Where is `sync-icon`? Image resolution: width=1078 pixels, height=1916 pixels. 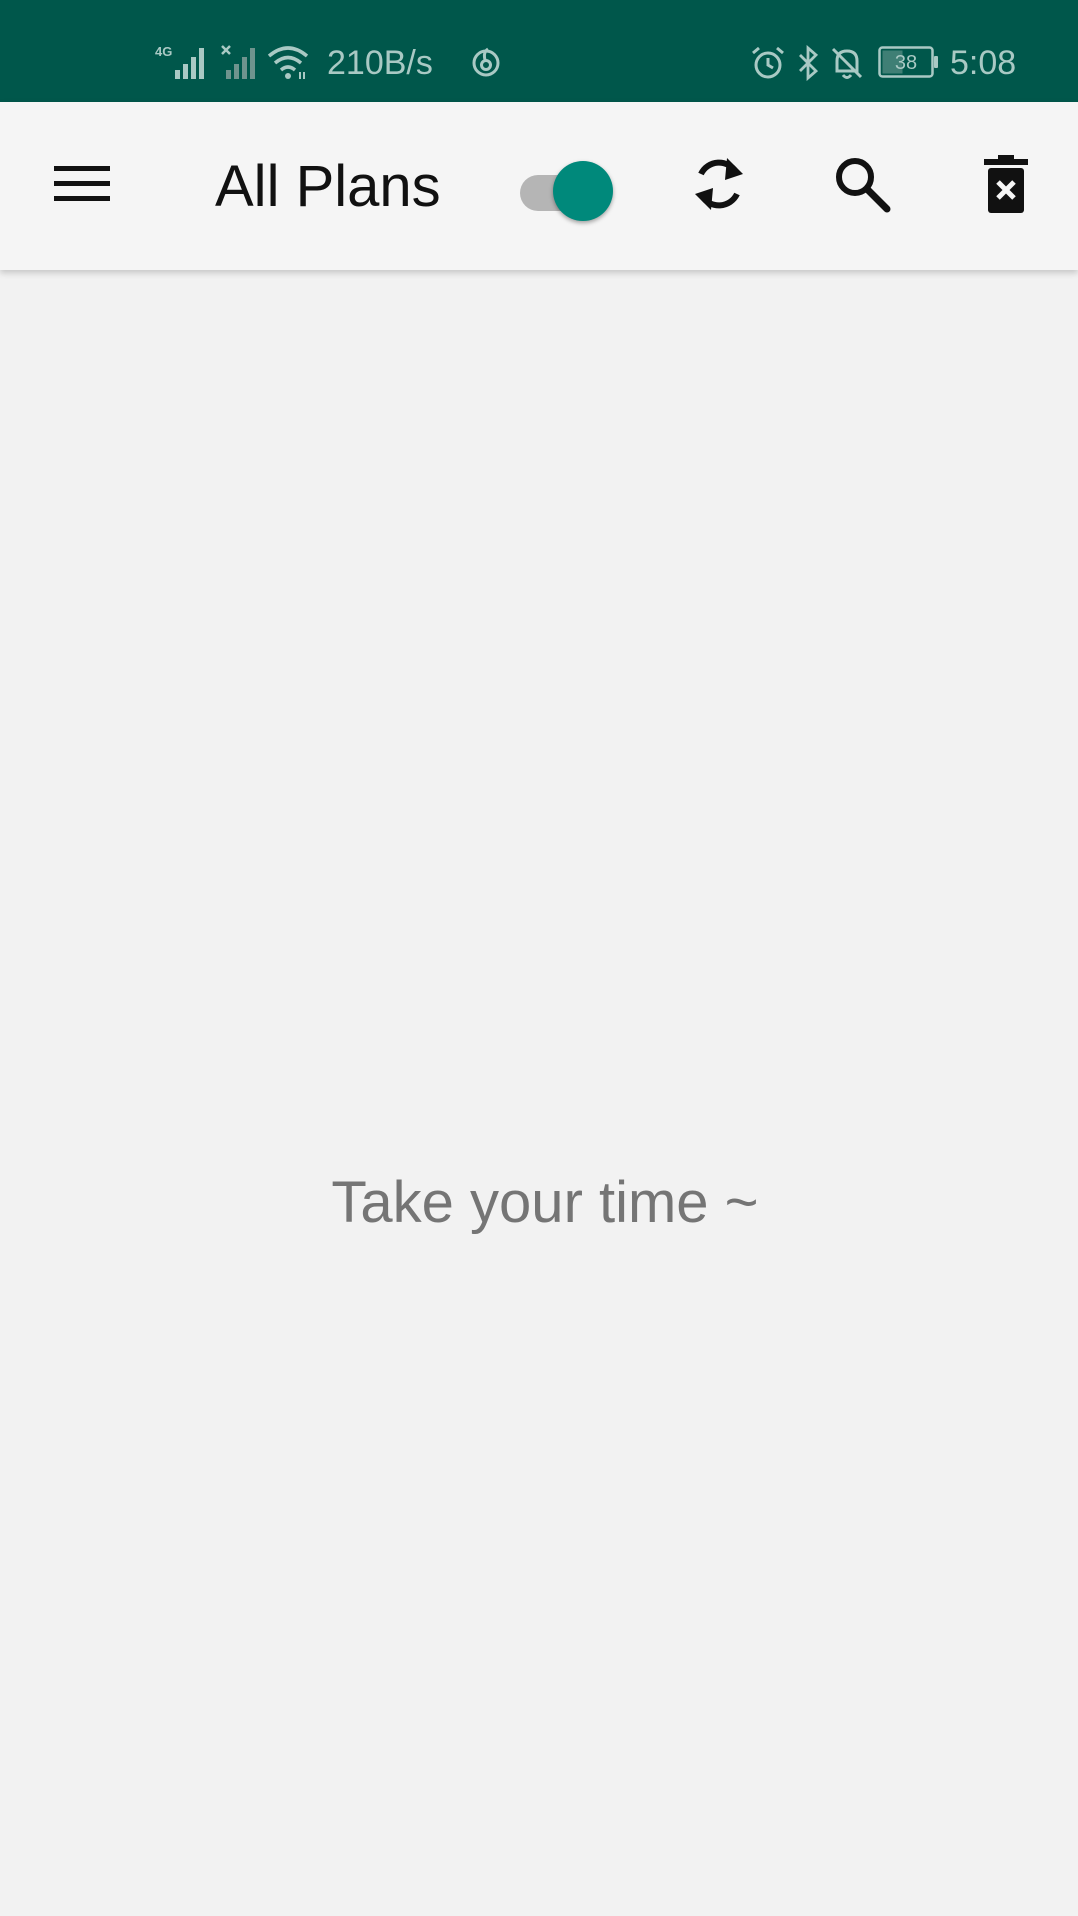 sync-icon is located at coordinates (719, 186).